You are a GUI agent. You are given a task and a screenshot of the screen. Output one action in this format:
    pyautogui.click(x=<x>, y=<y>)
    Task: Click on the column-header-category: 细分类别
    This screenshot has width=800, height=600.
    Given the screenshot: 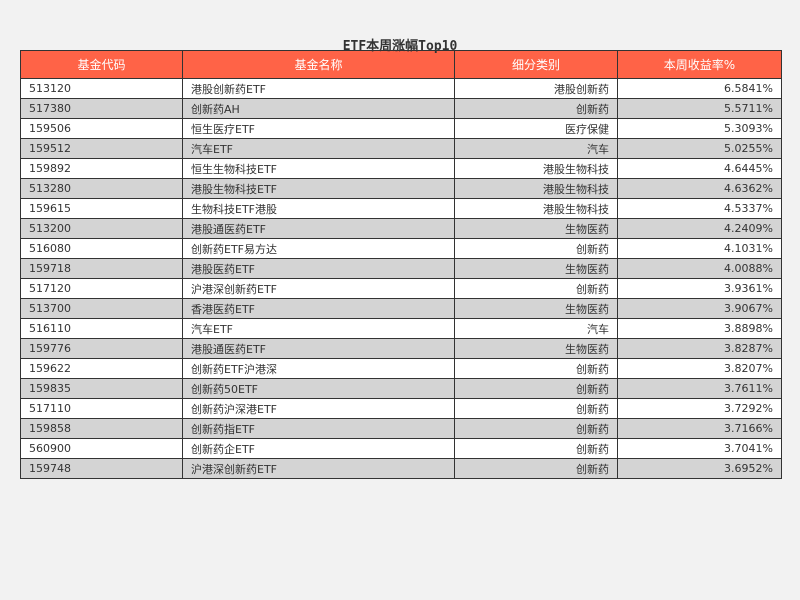 What is the action you would take?
    pyautogui.click(x=536, y=64)
    